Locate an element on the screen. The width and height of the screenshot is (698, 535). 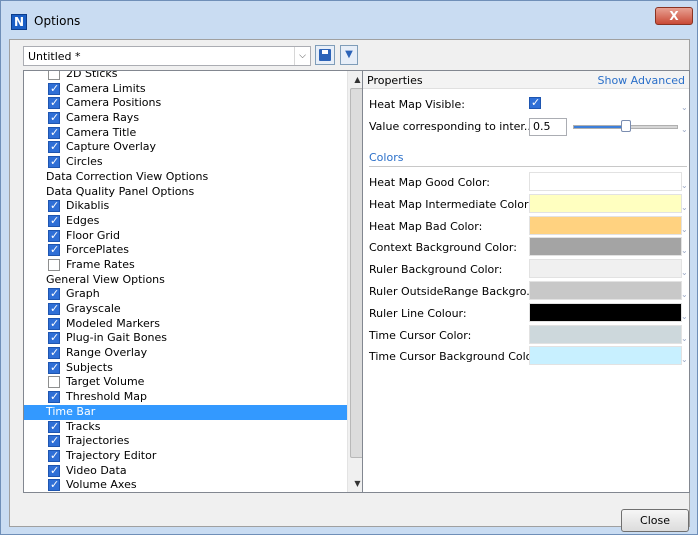
chevron-down-icon: ⌵ is located at coordinates (302, 56).